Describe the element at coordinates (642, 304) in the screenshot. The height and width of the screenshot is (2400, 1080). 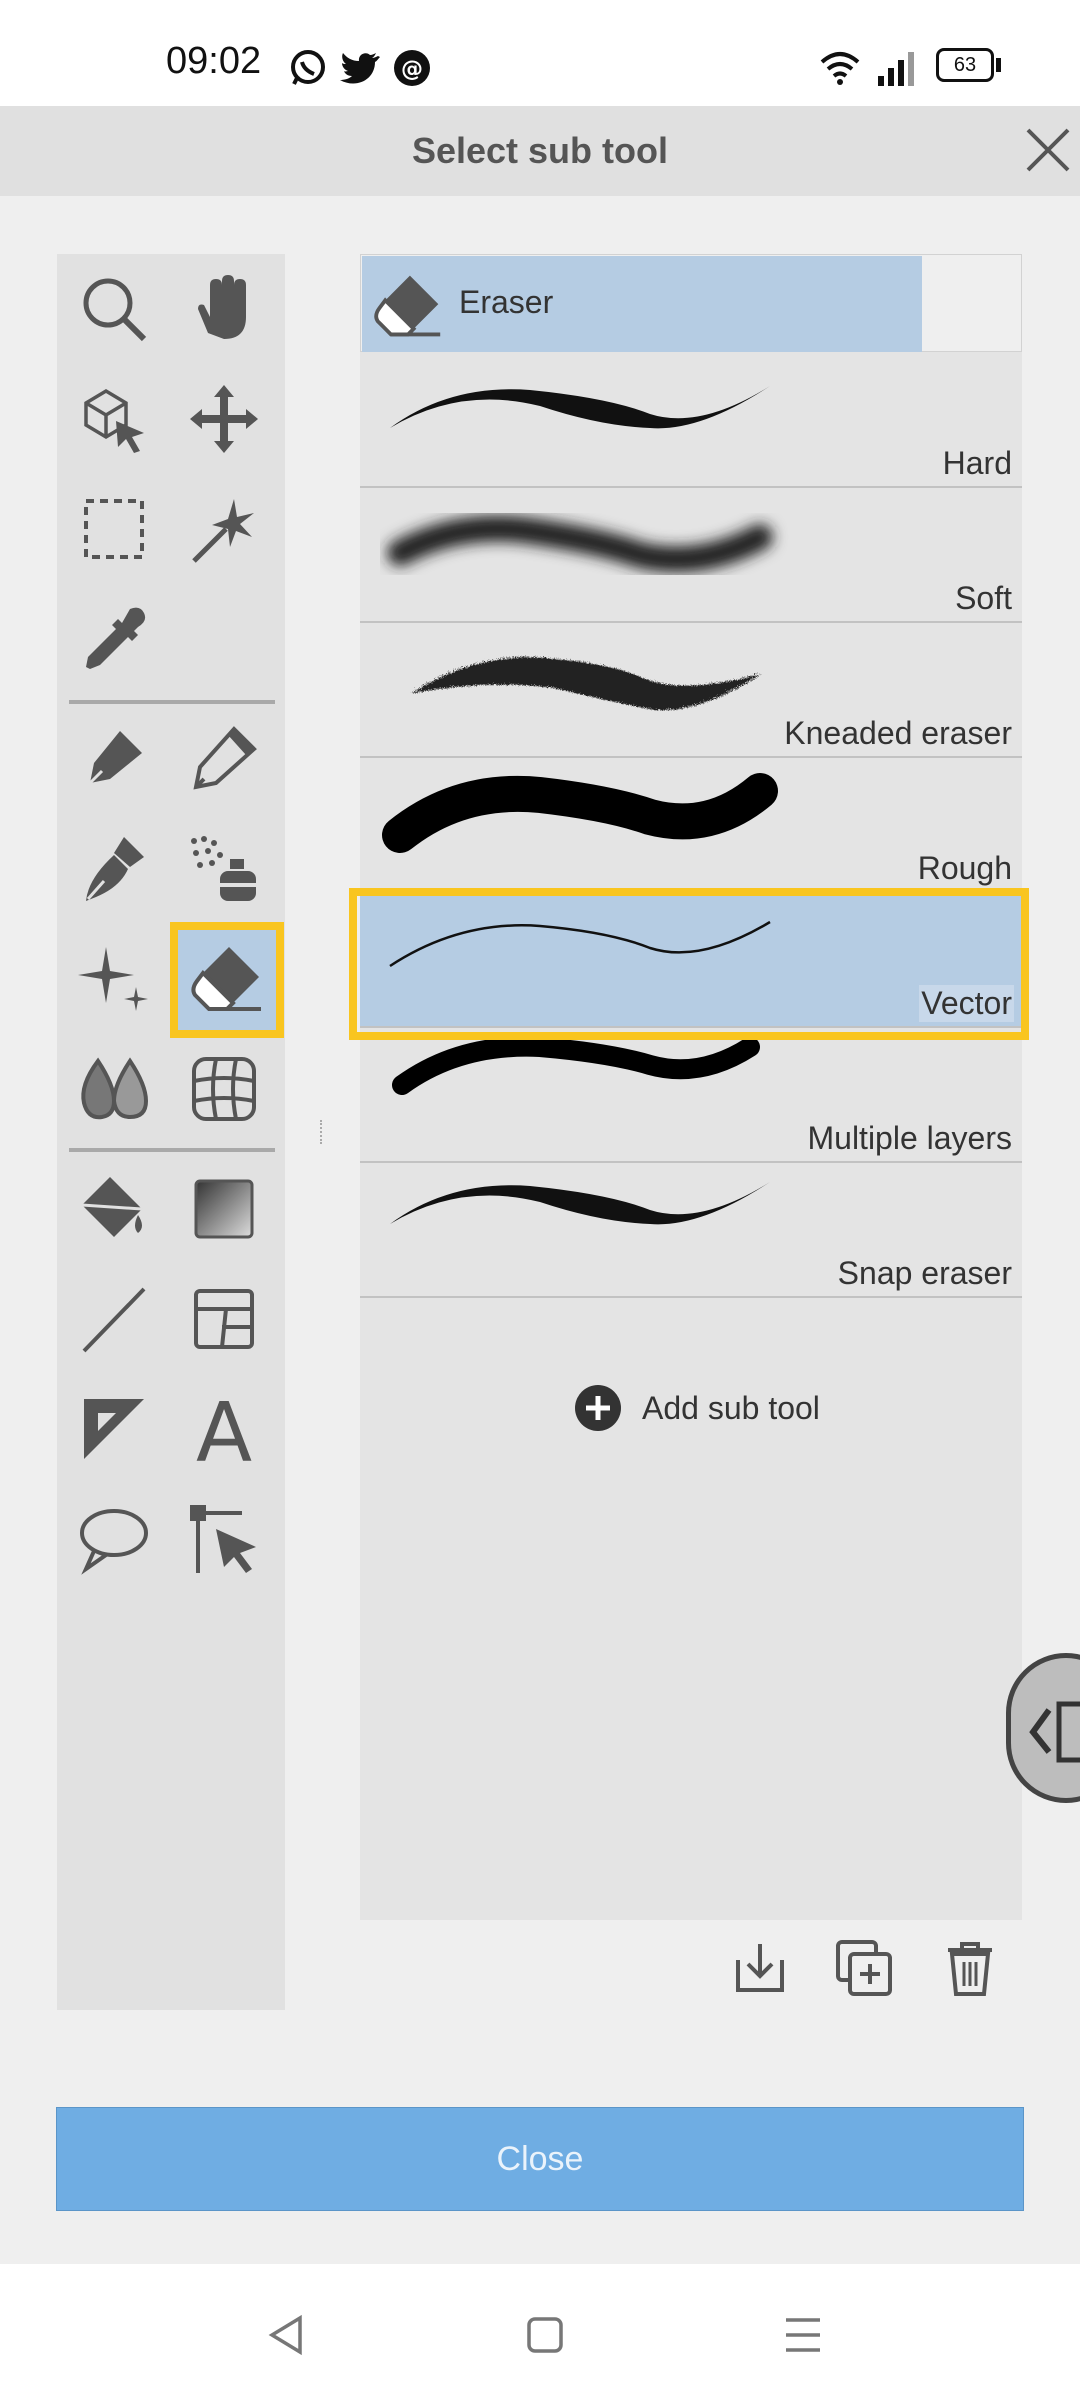
I see `sub-tool-group-selected` at that location.